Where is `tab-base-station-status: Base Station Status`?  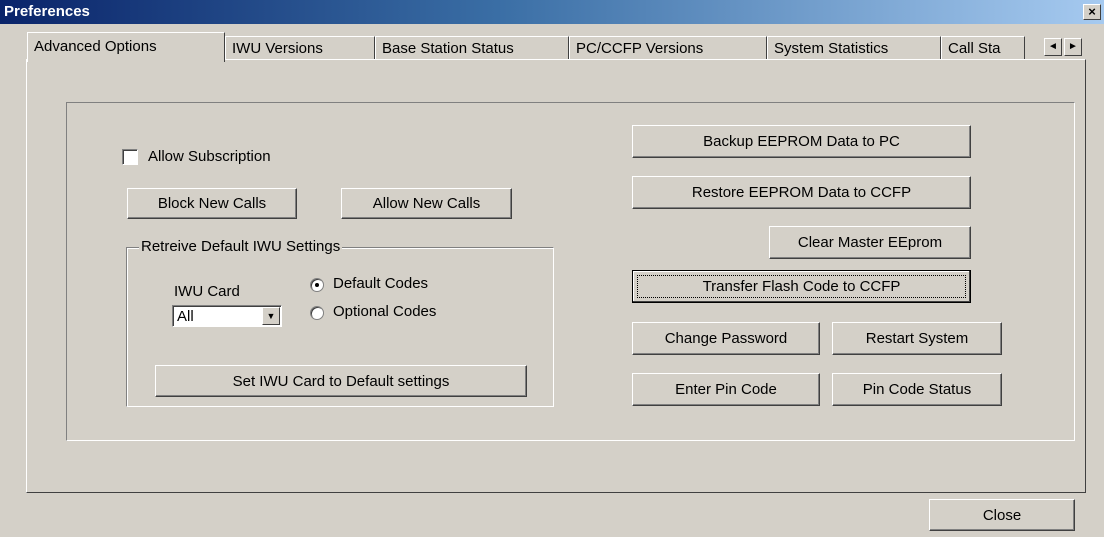 tab-base-station-status: Base Station Status is located at coordinates (472, 48).